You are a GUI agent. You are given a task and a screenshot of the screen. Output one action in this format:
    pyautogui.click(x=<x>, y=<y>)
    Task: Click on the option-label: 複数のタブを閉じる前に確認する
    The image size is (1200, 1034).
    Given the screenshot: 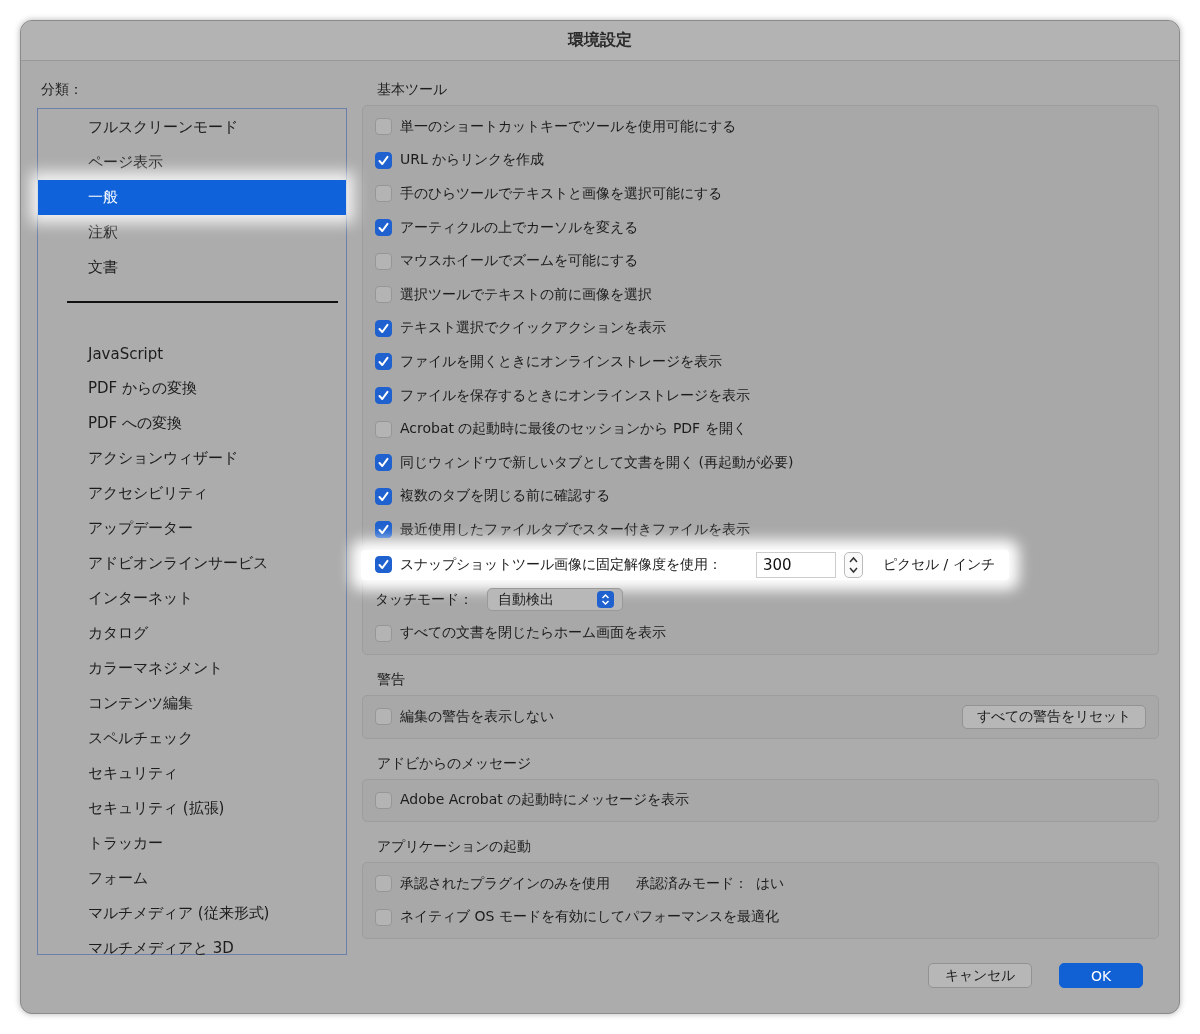 What is the action you would take?
    pyautogui.click(x=505, y=496)
    